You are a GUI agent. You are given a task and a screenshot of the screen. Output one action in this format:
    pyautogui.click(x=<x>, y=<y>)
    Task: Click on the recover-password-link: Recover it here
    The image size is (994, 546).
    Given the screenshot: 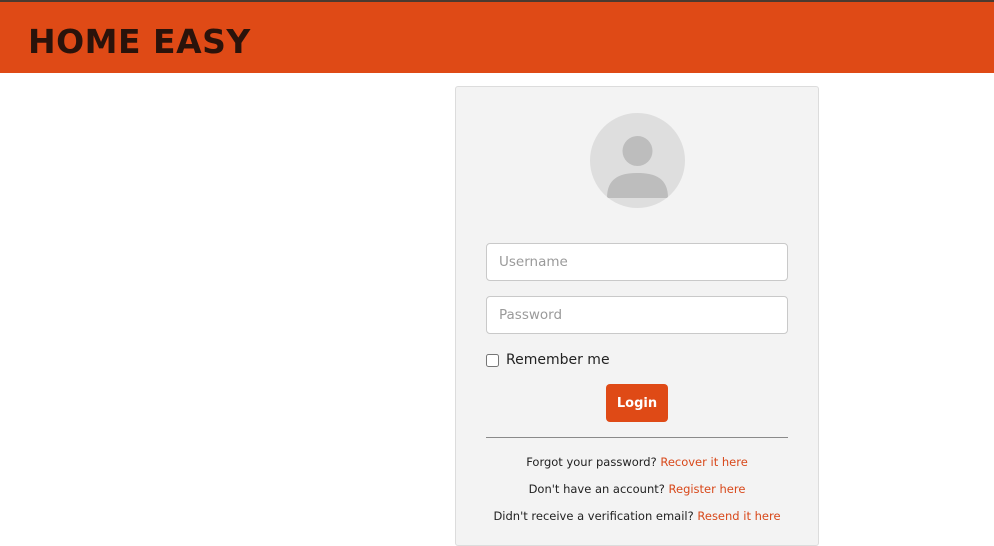 What is the action you would take?
    pyautogui.click(x=703, y=462)
    